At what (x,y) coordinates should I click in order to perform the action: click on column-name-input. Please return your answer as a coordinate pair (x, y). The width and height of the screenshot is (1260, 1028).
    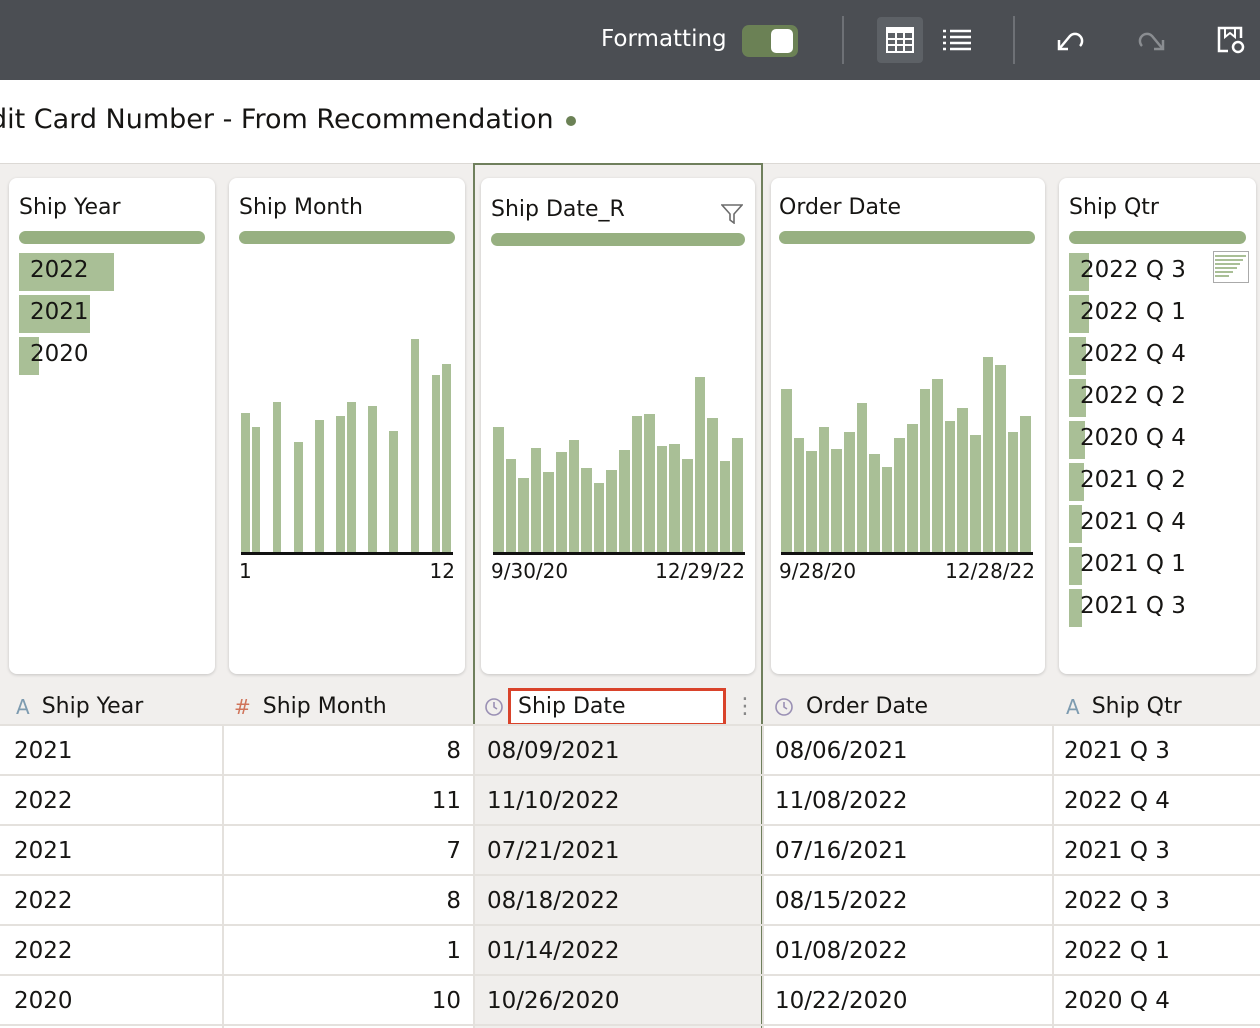
    Looking at the image, I should click on (617, 706).